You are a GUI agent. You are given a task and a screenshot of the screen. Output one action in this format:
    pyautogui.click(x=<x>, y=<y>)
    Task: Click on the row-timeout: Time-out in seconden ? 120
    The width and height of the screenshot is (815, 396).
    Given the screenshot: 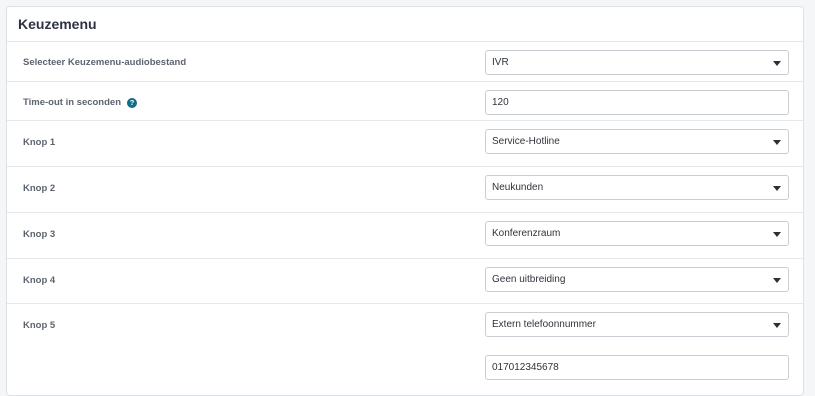 What is the action you would take?
    pyautogui.click(x=405, y=101)
    